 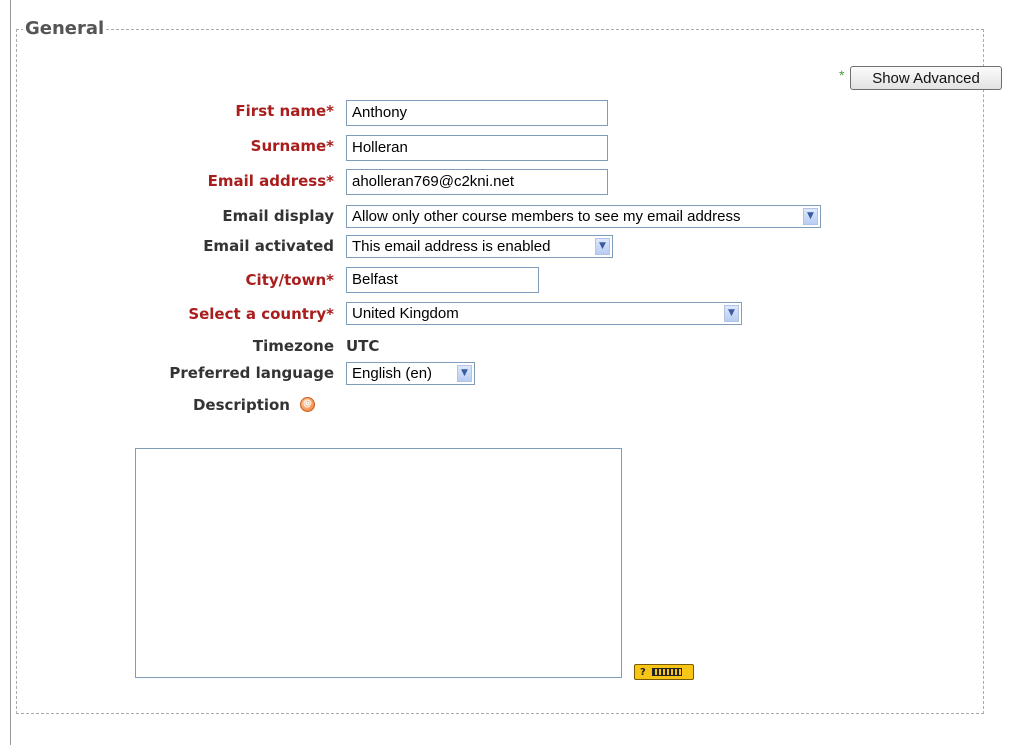 I want to click on surname-label: Surname*, so click(x=292, y=146).